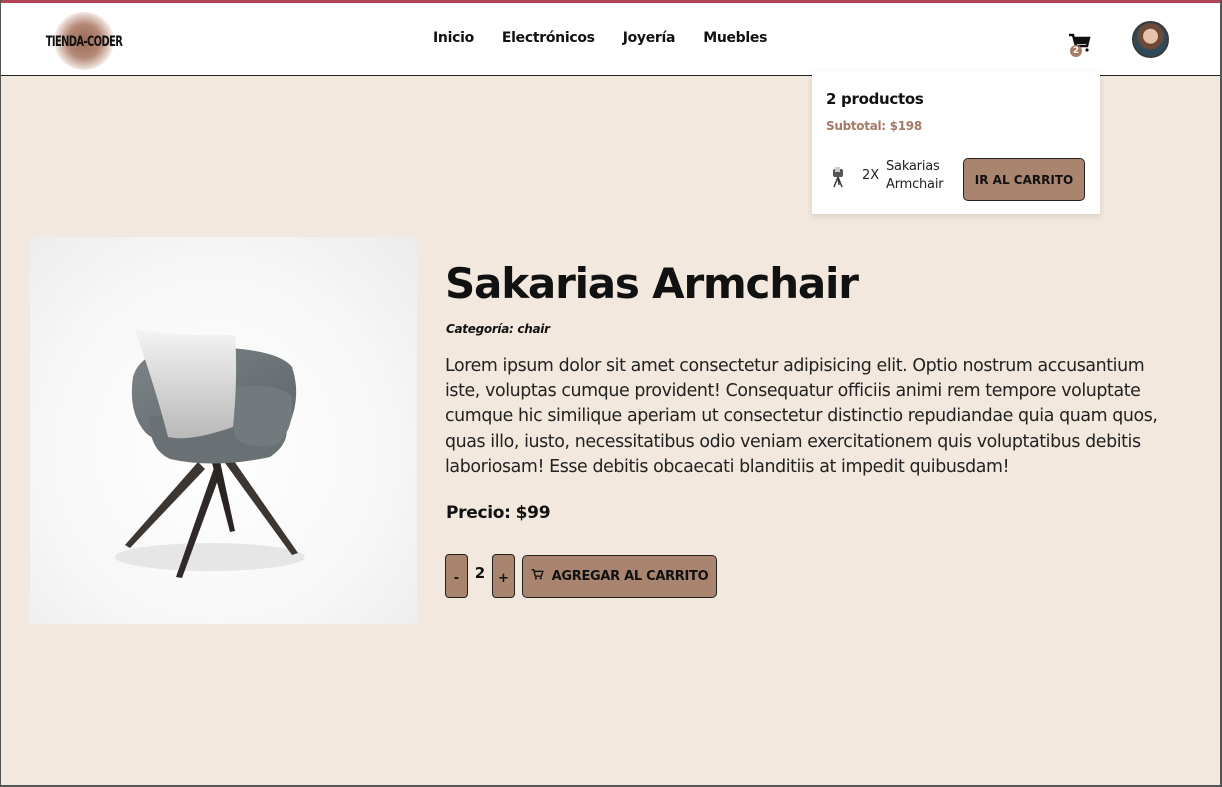  I want to click on logo: TIENDA-CODER, so click(84, 41).